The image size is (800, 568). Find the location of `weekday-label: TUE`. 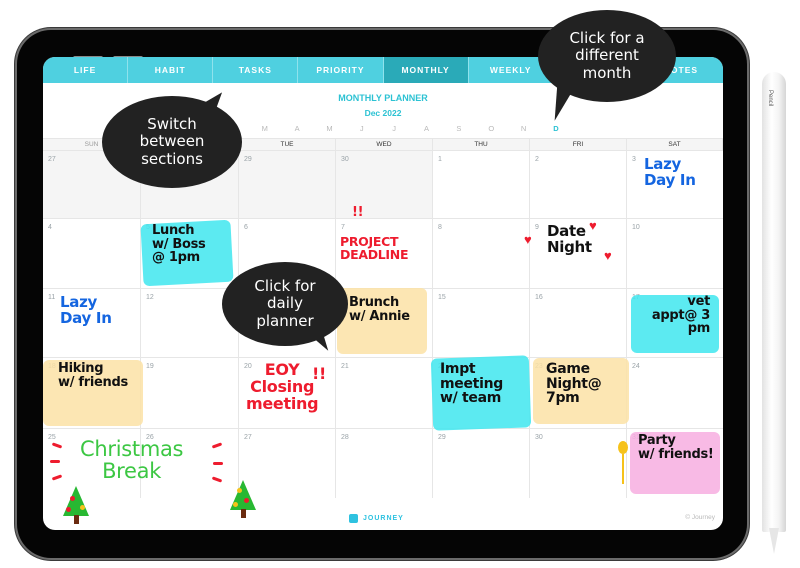

weekday-label: TUE is located at coordinates (287, 144).